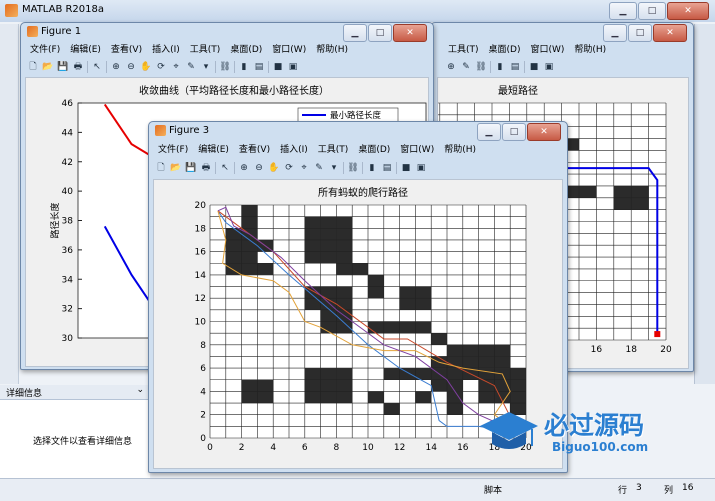 Image resolution: width=715 pixels, height=501 pixels. I want to click on figure3-menu-edit: 编辑(E), so click(213, 150).